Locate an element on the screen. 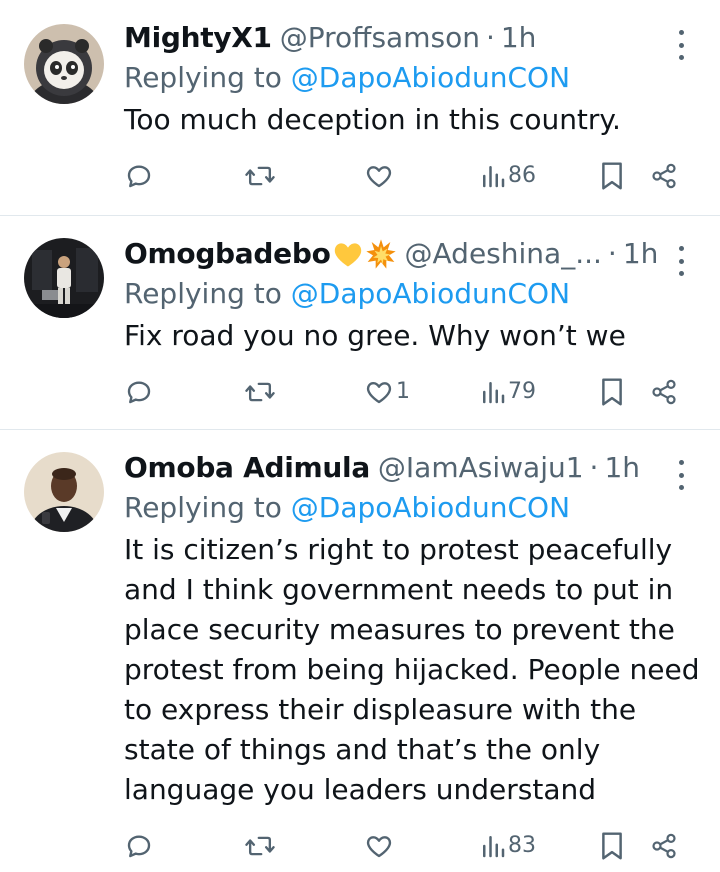  tweet-text: Too much deception in this country. is located at coordinates (372, 119).